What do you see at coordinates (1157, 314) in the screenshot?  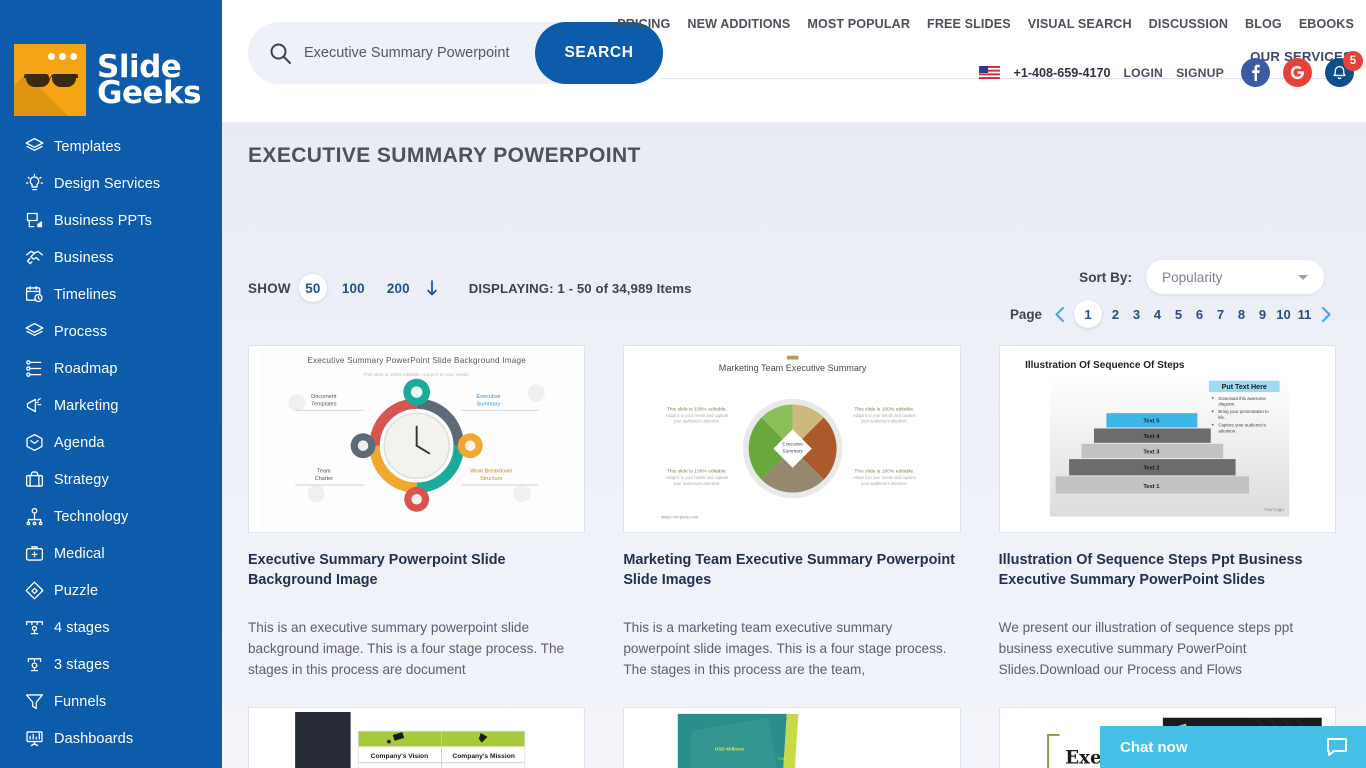 I see `page-4: 4` at bounding box center [1157, 314].